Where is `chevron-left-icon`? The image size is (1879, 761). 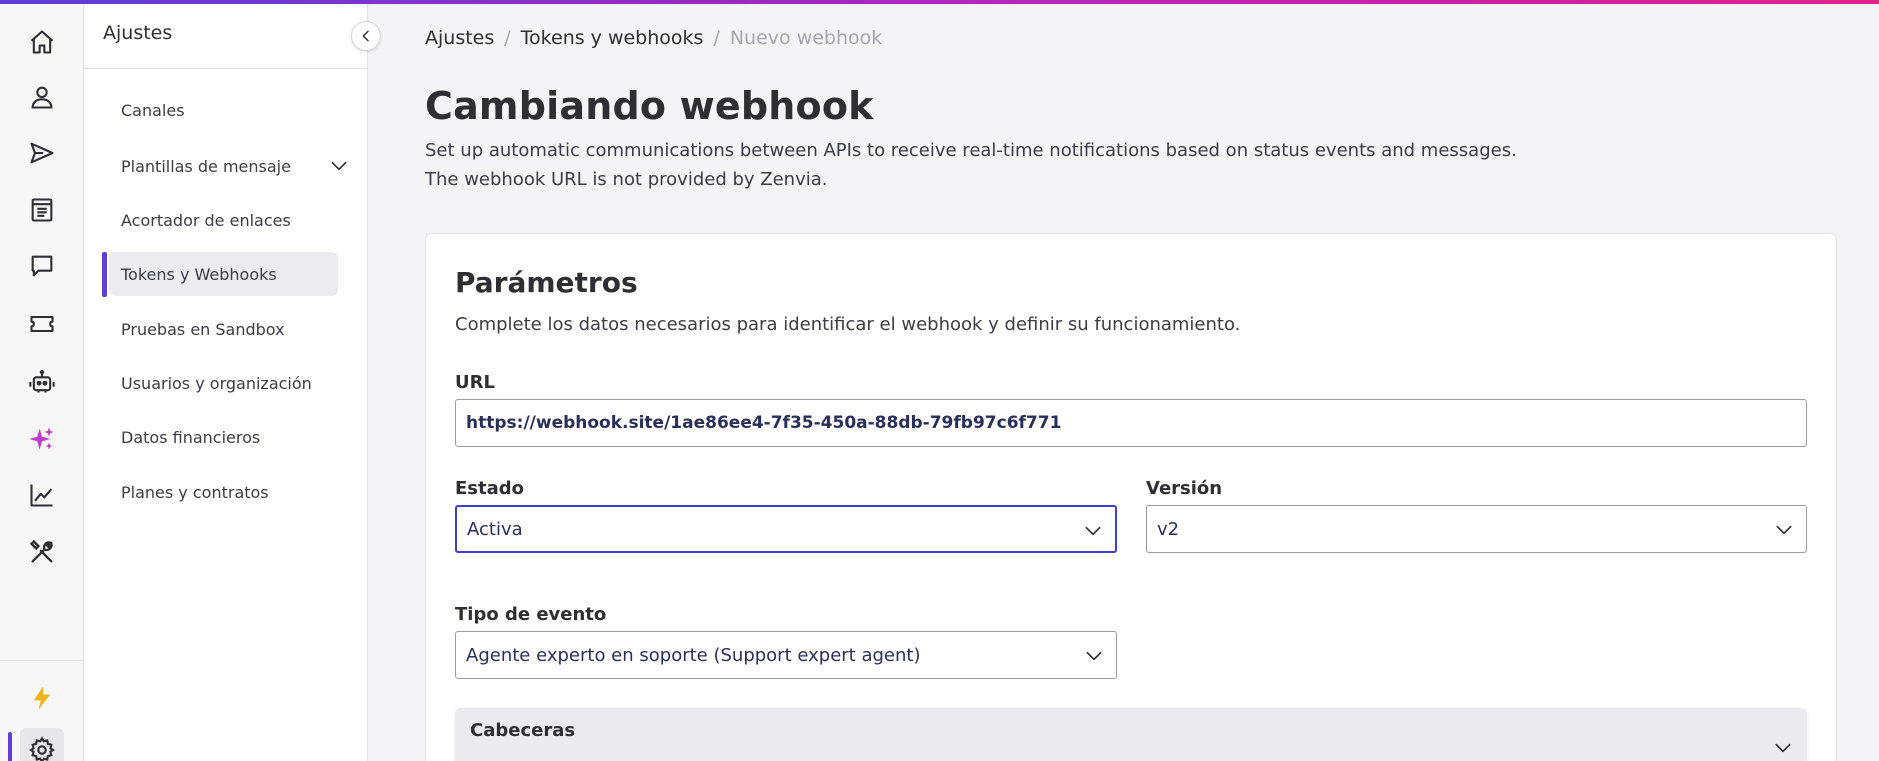
chevron-left-icon is located at coordinates (365, 36).